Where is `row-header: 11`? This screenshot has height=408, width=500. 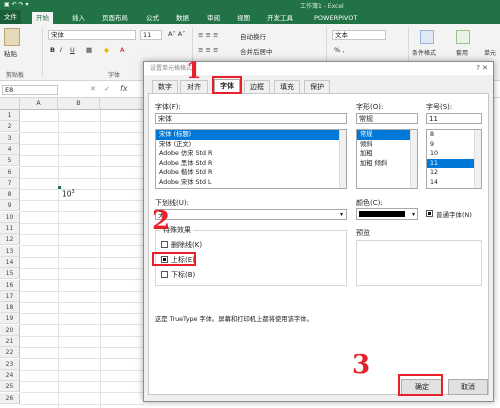 row-header: 11 is located at coordinates (10, 228).